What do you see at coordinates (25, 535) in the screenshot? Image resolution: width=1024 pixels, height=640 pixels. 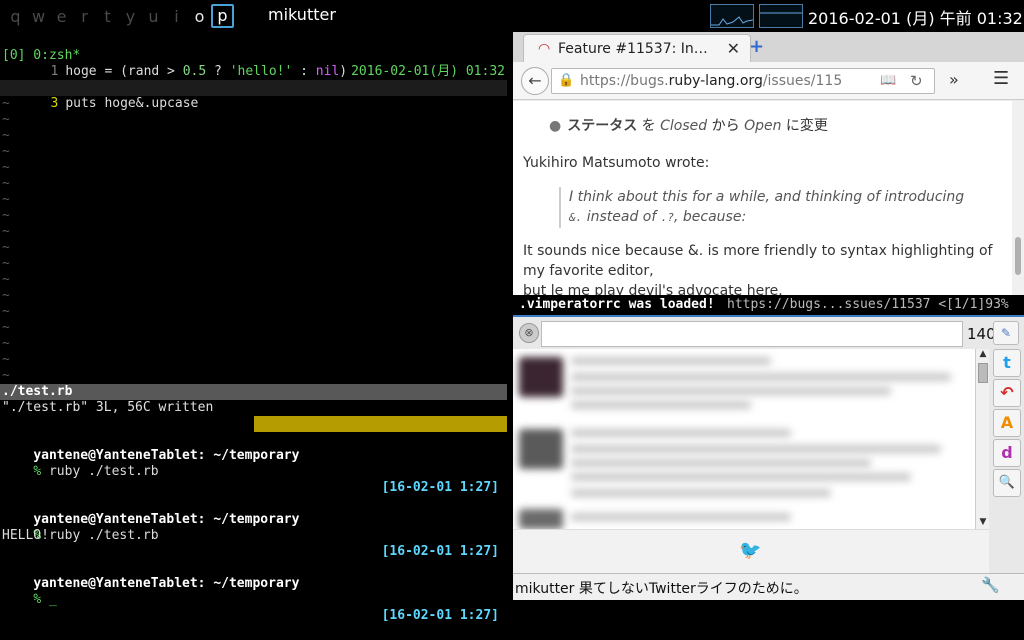 I see `shell-output: HELLO!` at bounding box center [25, 535].